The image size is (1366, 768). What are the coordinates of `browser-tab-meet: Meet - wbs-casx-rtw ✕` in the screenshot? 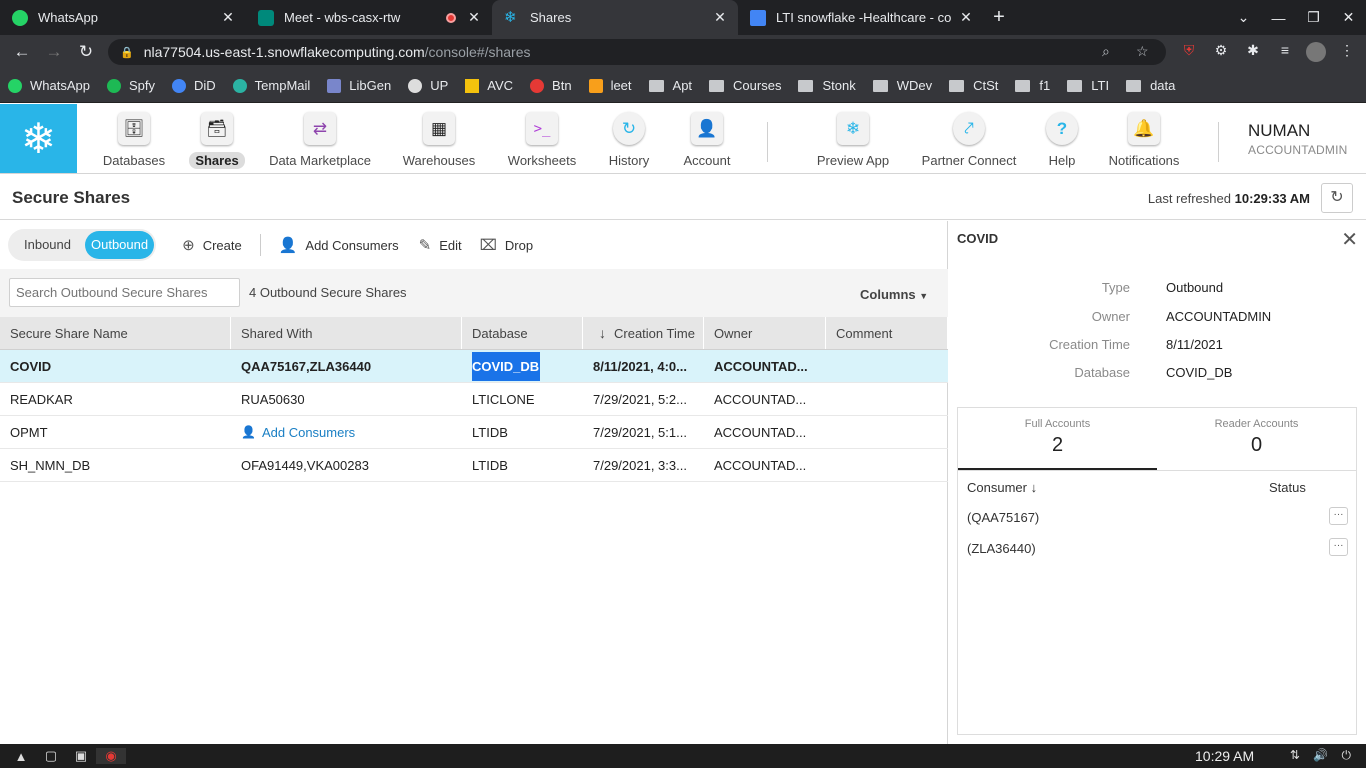 It's located at (369, 17).